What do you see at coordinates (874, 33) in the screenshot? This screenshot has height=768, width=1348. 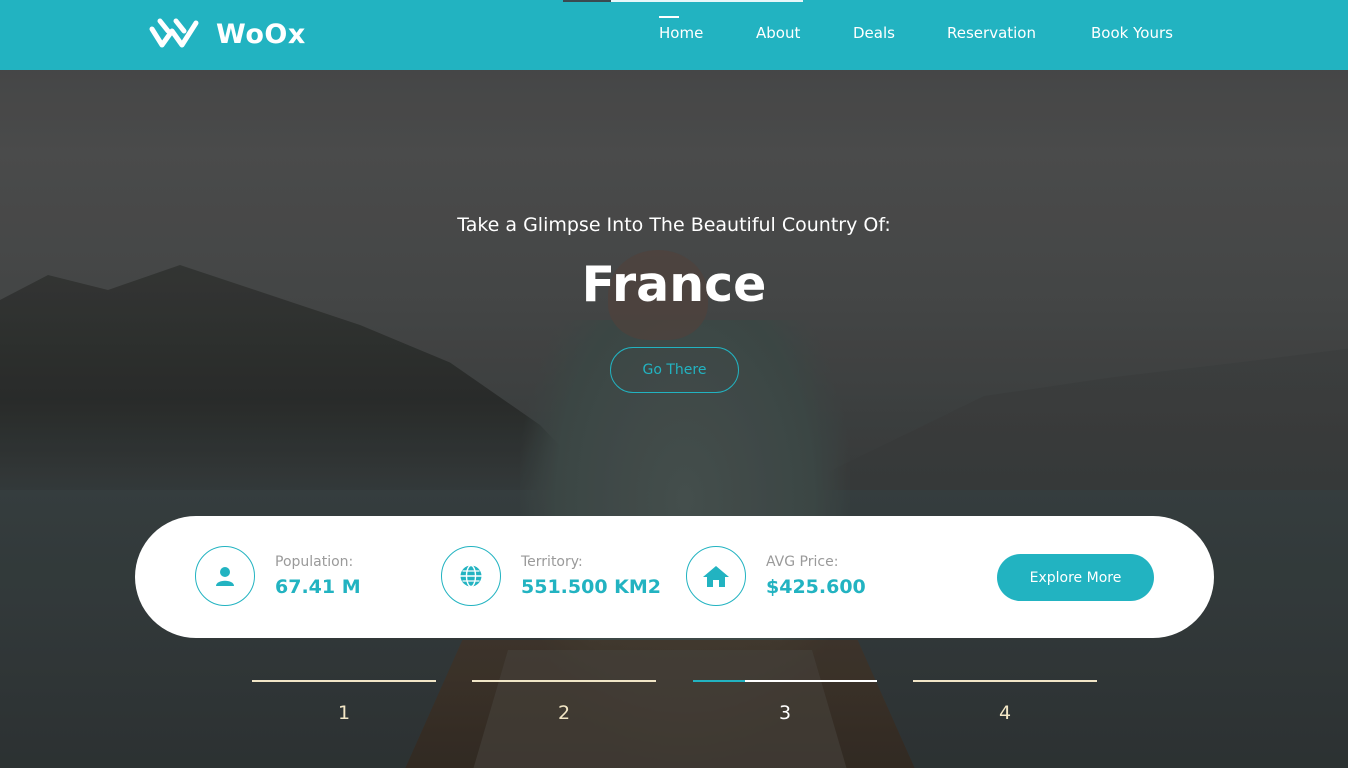 I see `nav-item-deals: Deals` at bounding box center [874, 33].